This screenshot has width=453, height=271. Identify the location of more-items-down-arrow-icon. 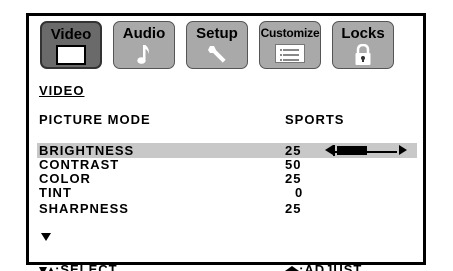
(46, 237).